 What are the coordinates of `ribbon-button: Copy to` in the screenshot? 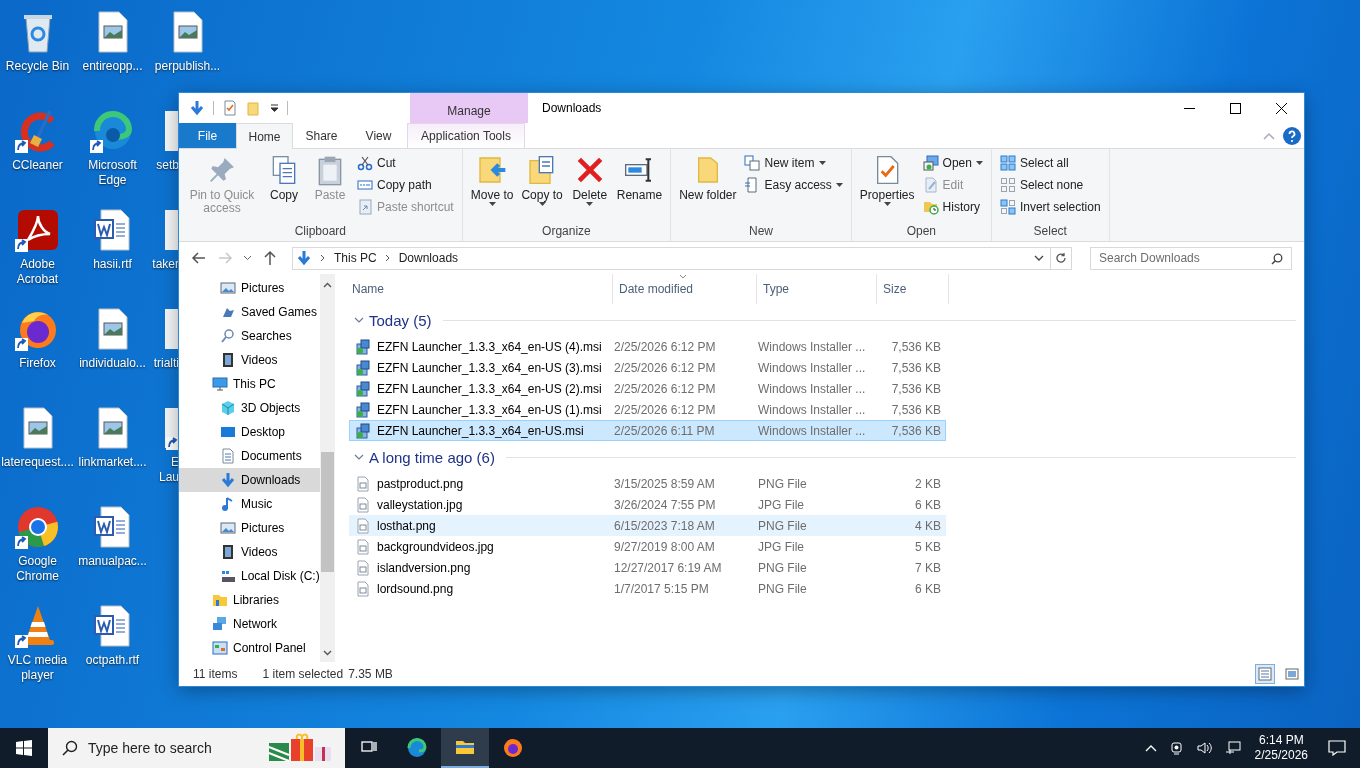 It's located at (542, 187).